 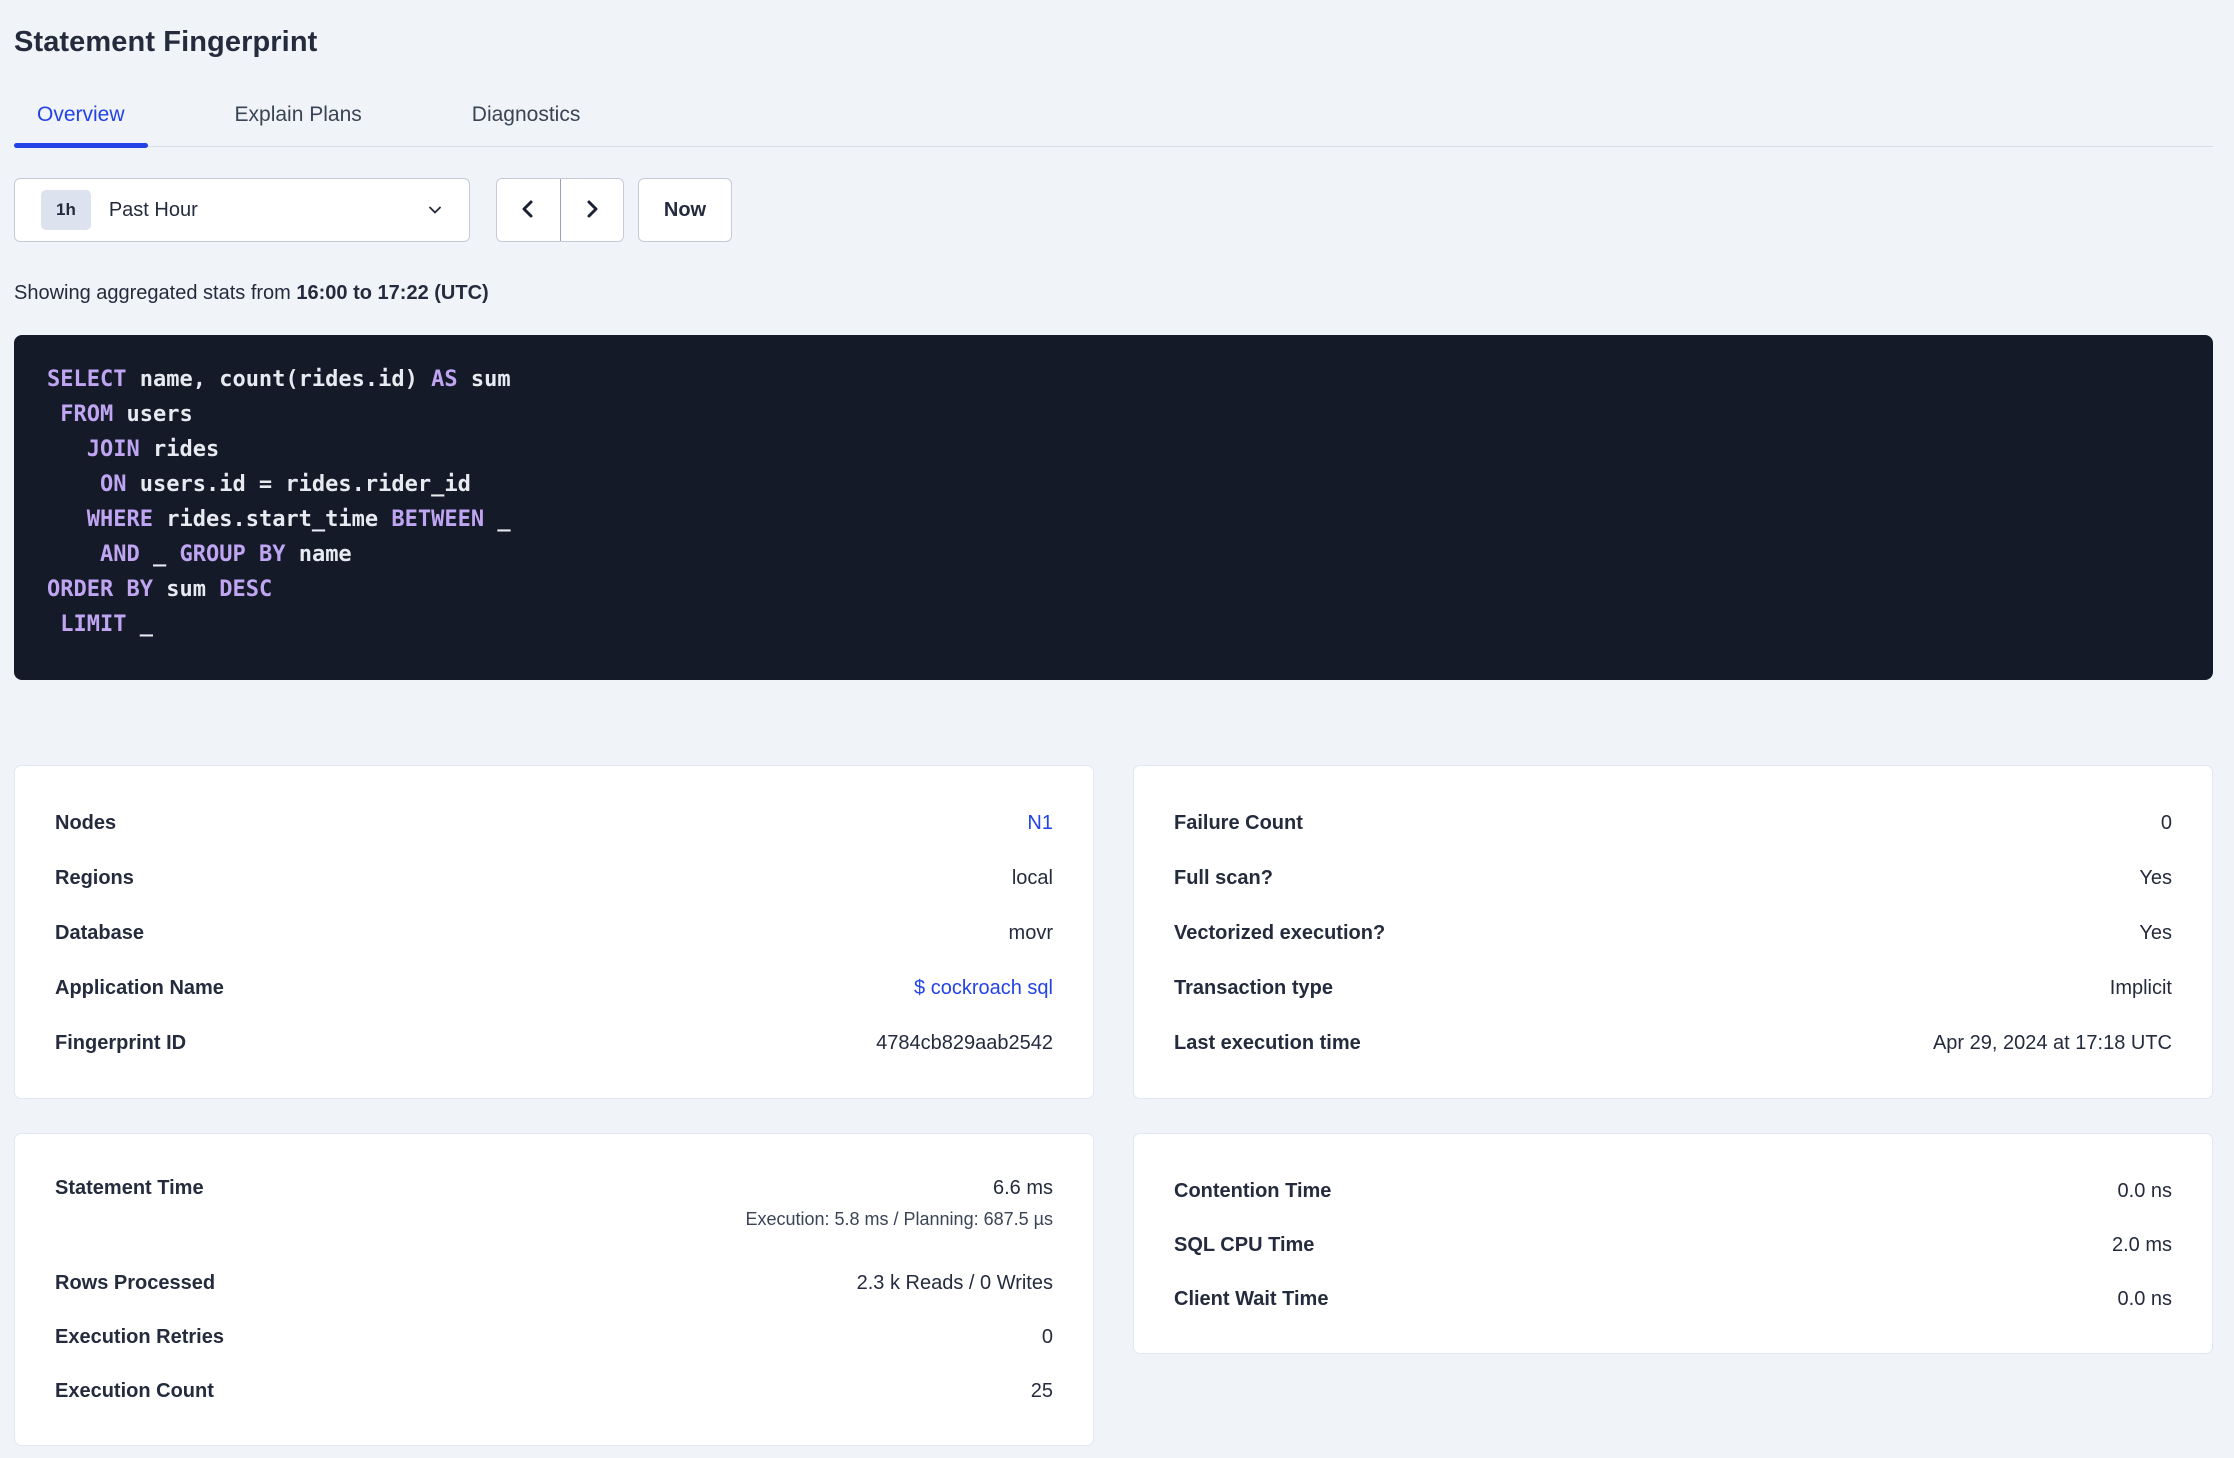 What do you see at coordinates (1673, 1245) in the screenshot?
I see `kv-row: SQL CPU Time 2.0 ms` at bounding box center [1673, 1245].